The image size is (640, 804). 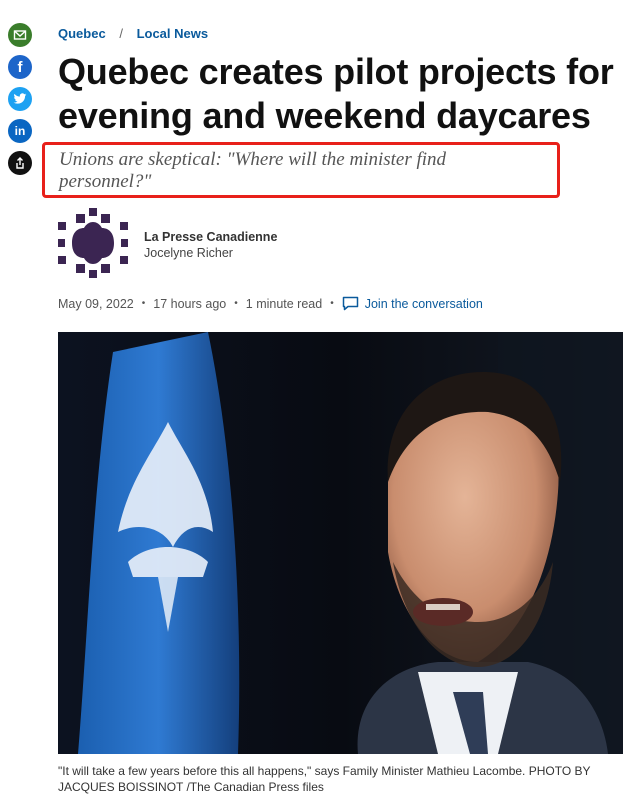 I want to click on facebook-share-button: f, so click(x=20, y=67).